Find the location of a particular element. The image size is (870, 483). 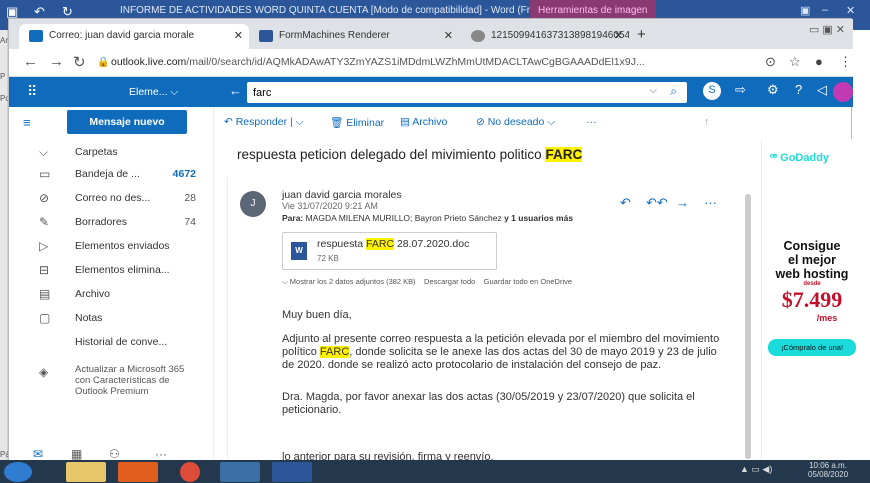

cast-icon: ⊙ is located at coordinates (770, 62).